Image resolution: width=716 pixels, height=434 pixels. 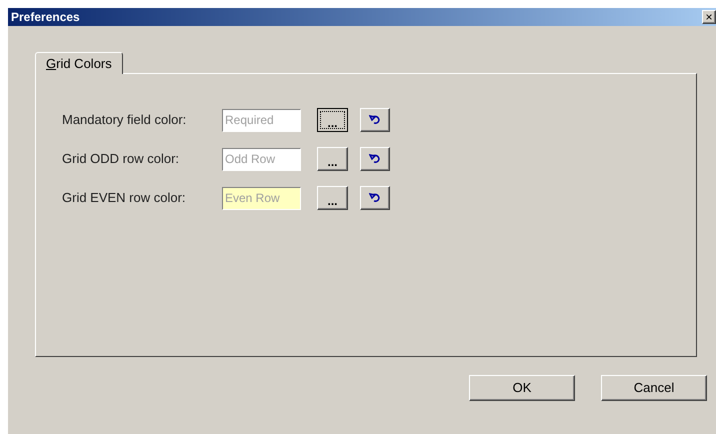 I want to click on color-field: Required, so click(x=261, y=120).